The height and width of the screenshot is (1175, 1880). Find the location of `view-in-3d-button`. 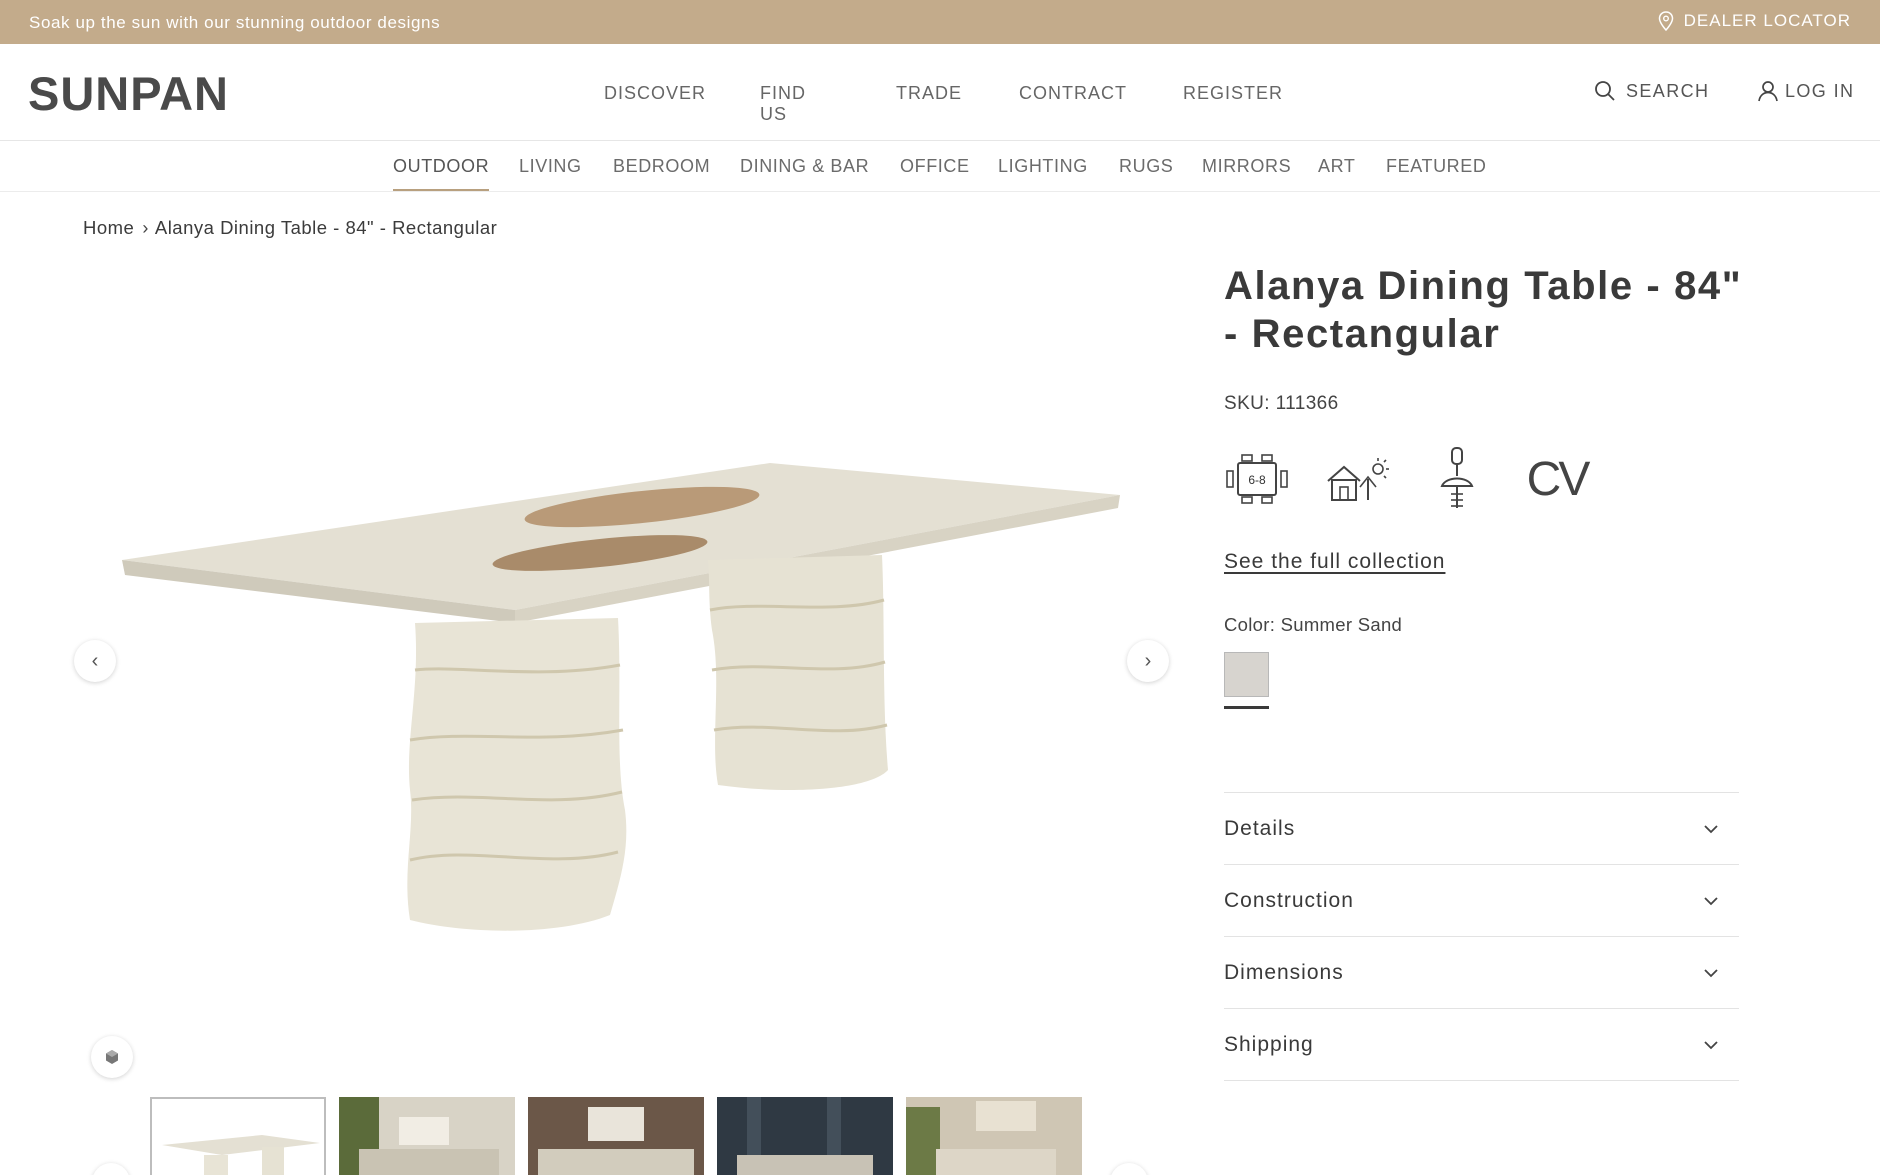

view-in-3d-button is located at coordinates (112, 1057).